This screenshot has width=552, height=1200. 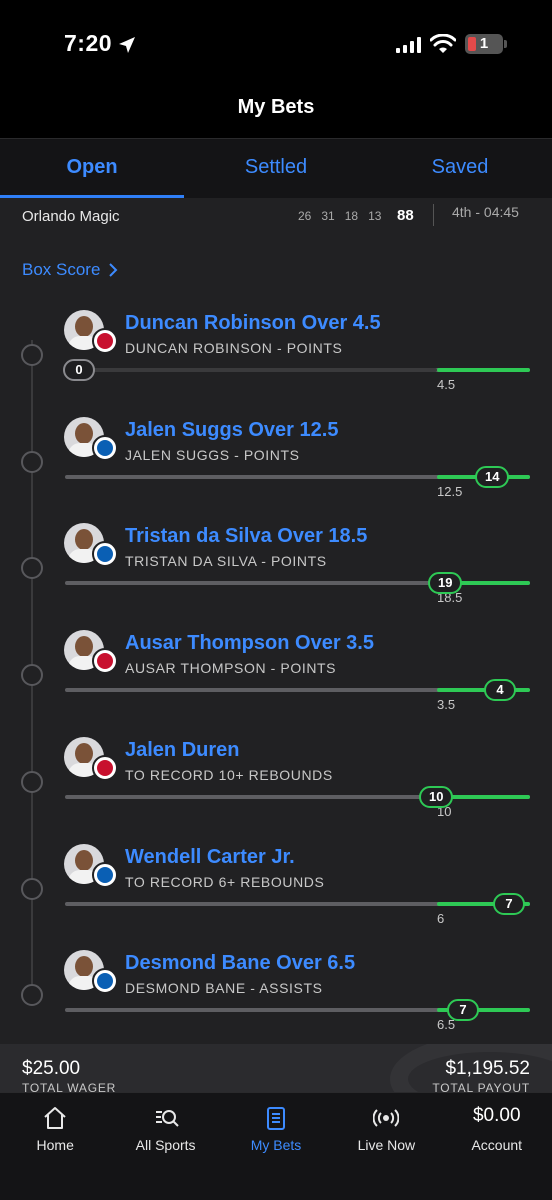 I want to click on progress-track: 4.5 0, so click(x=296, y=375).